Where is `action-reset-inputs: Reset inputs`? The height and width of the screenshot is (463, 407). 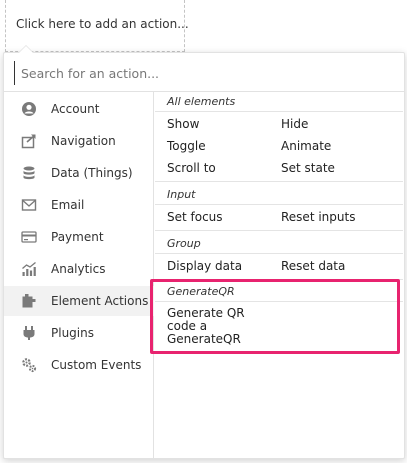 action-reset-inputs: Reset inputs is located at coordinates (318, 217).